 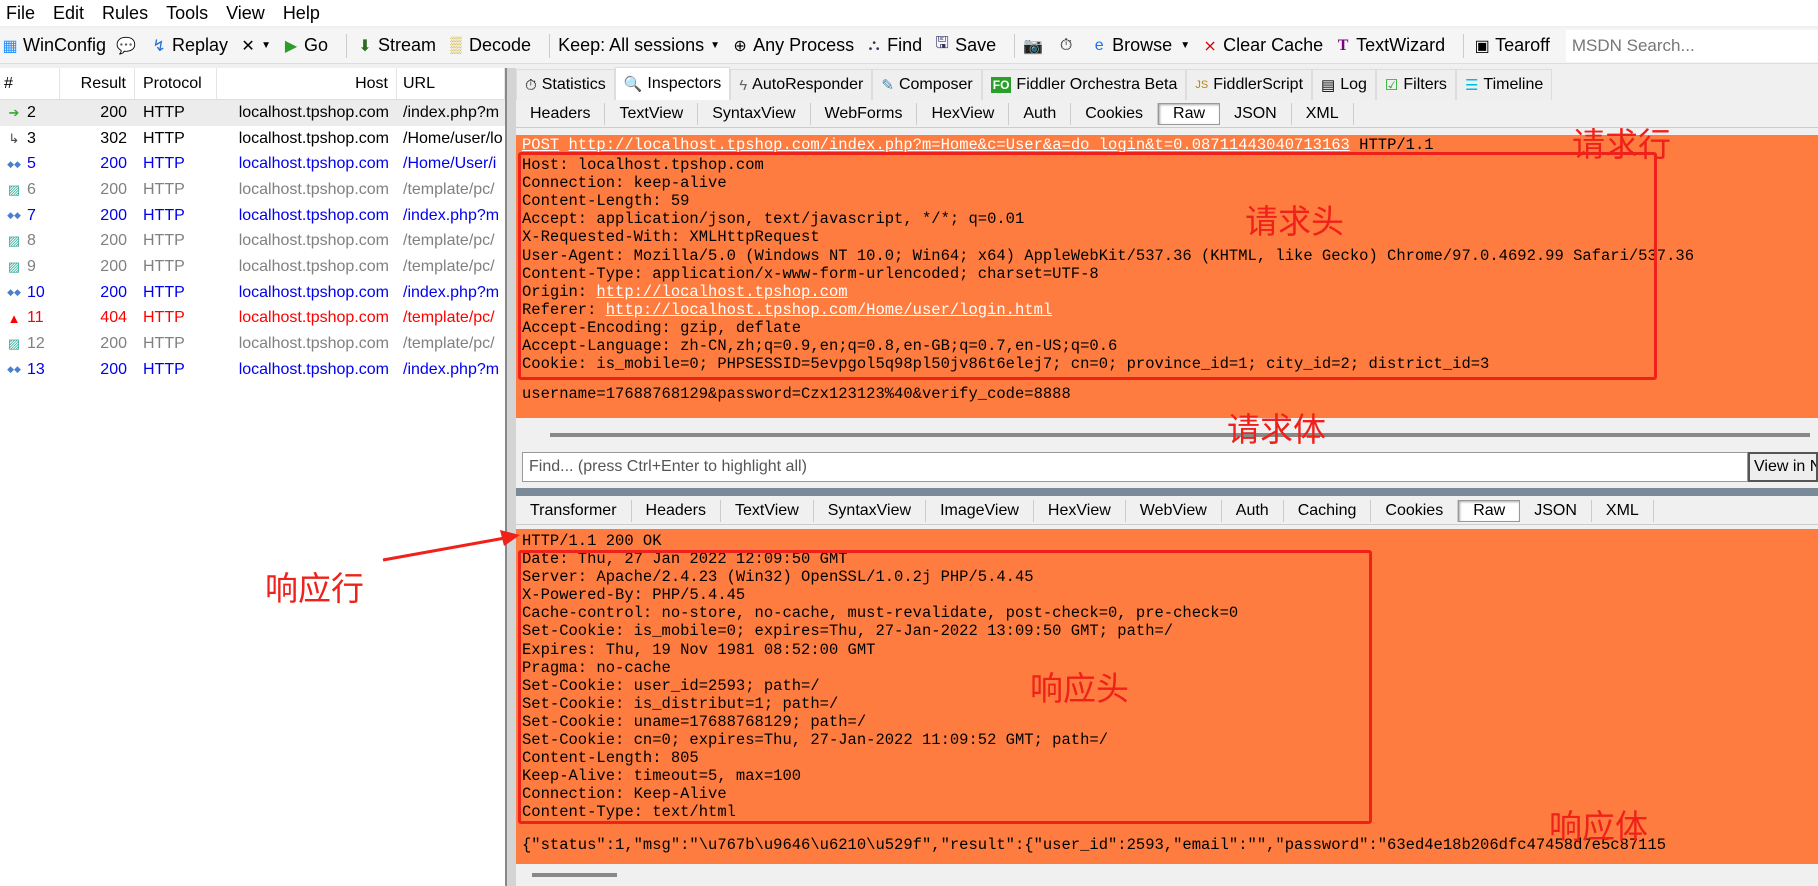 I want to click on tab-label: AutoResponder, so click(x=808, y=84).